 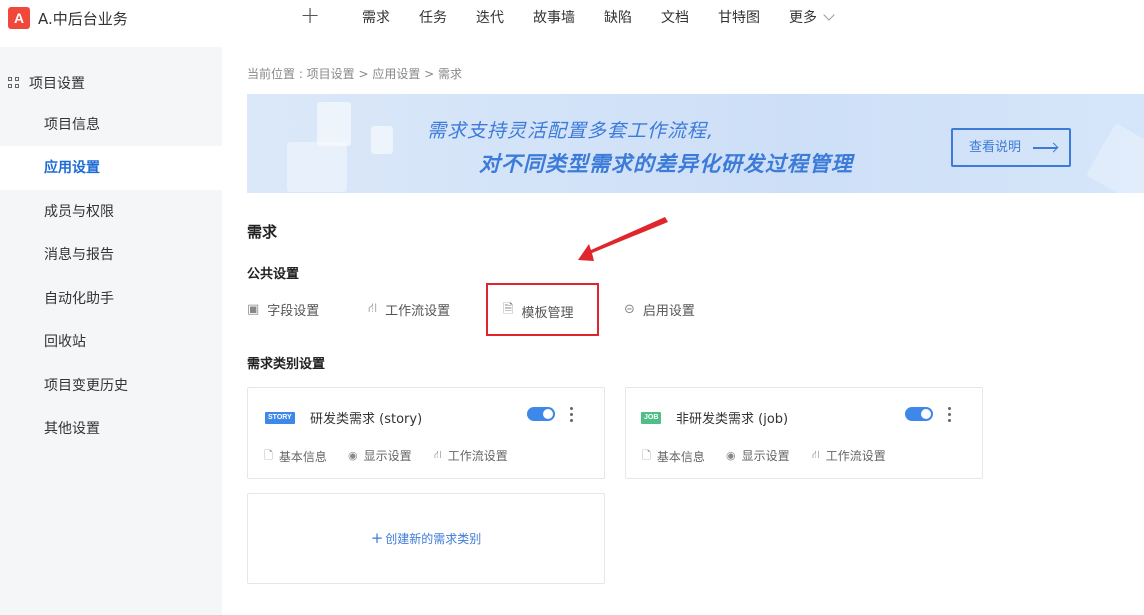 I want to click on create-button: +, so click(x=310, y=15).